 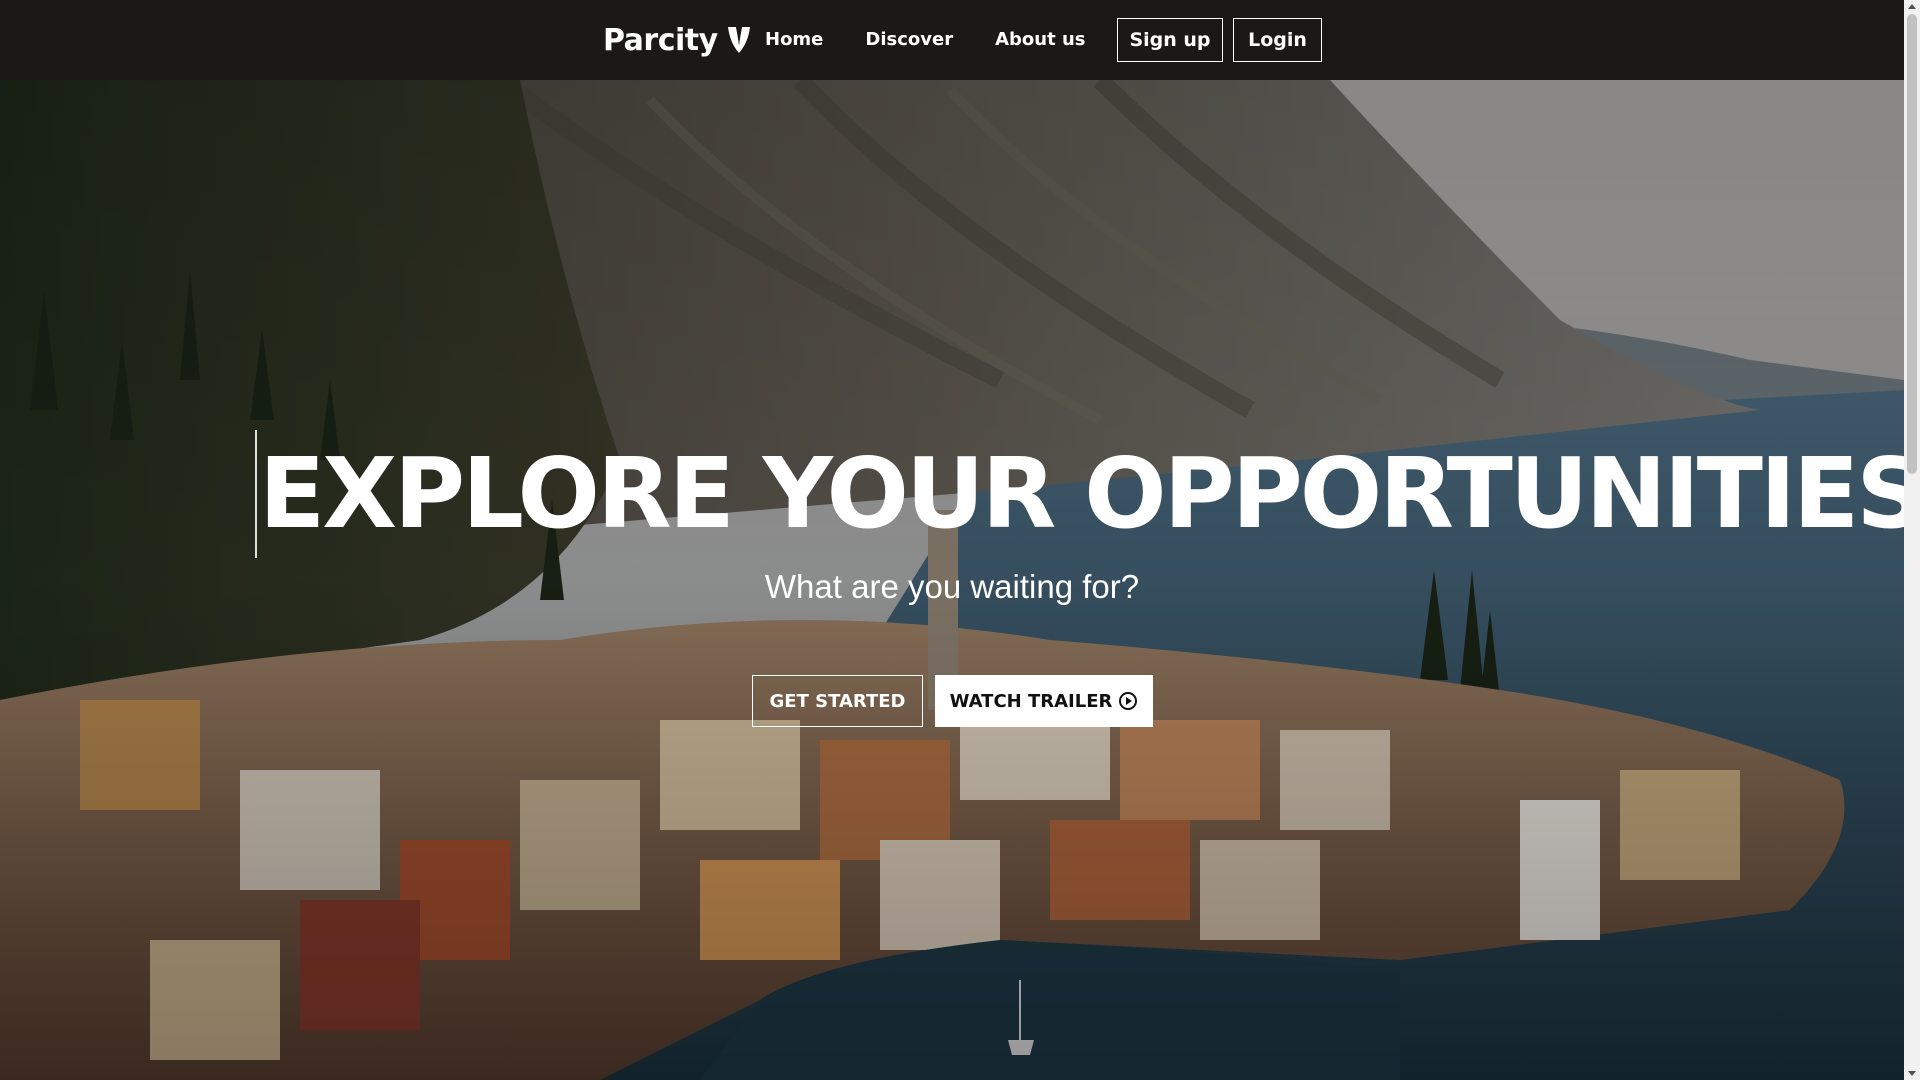 I want to click on hero-subtitle: What are you waiting for?, so click(x=952, y=586).